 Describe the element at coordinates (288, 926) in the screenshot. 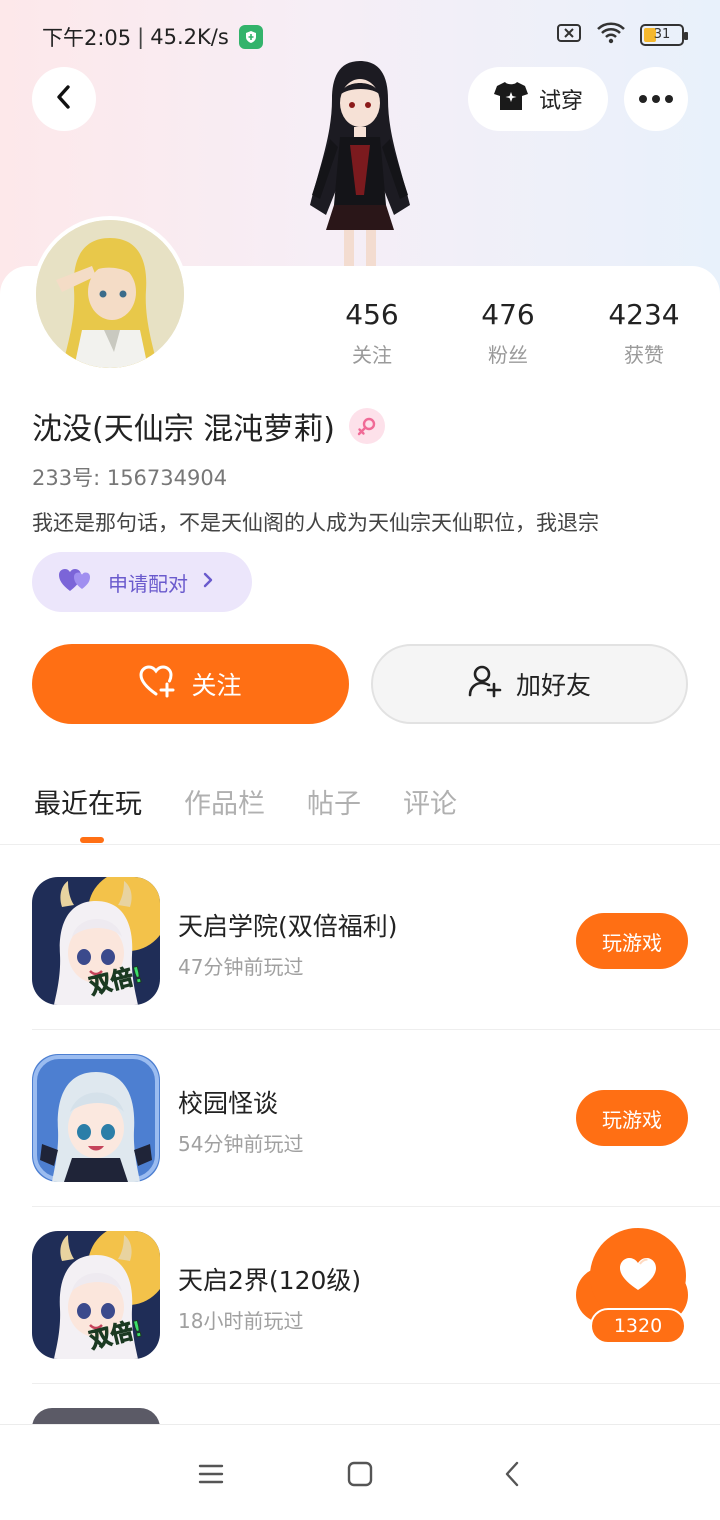

I see `game-name: 天启学院(双倍福利)` at that location.